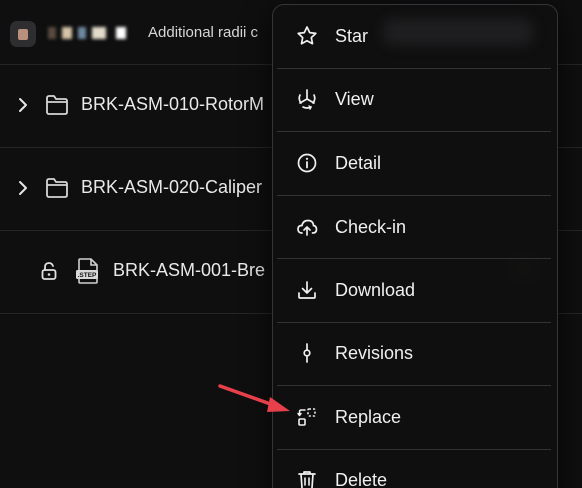  Describe the element at coordinates (352, 36) in the screenshot. I see `menu-item-label: Star` at that location.